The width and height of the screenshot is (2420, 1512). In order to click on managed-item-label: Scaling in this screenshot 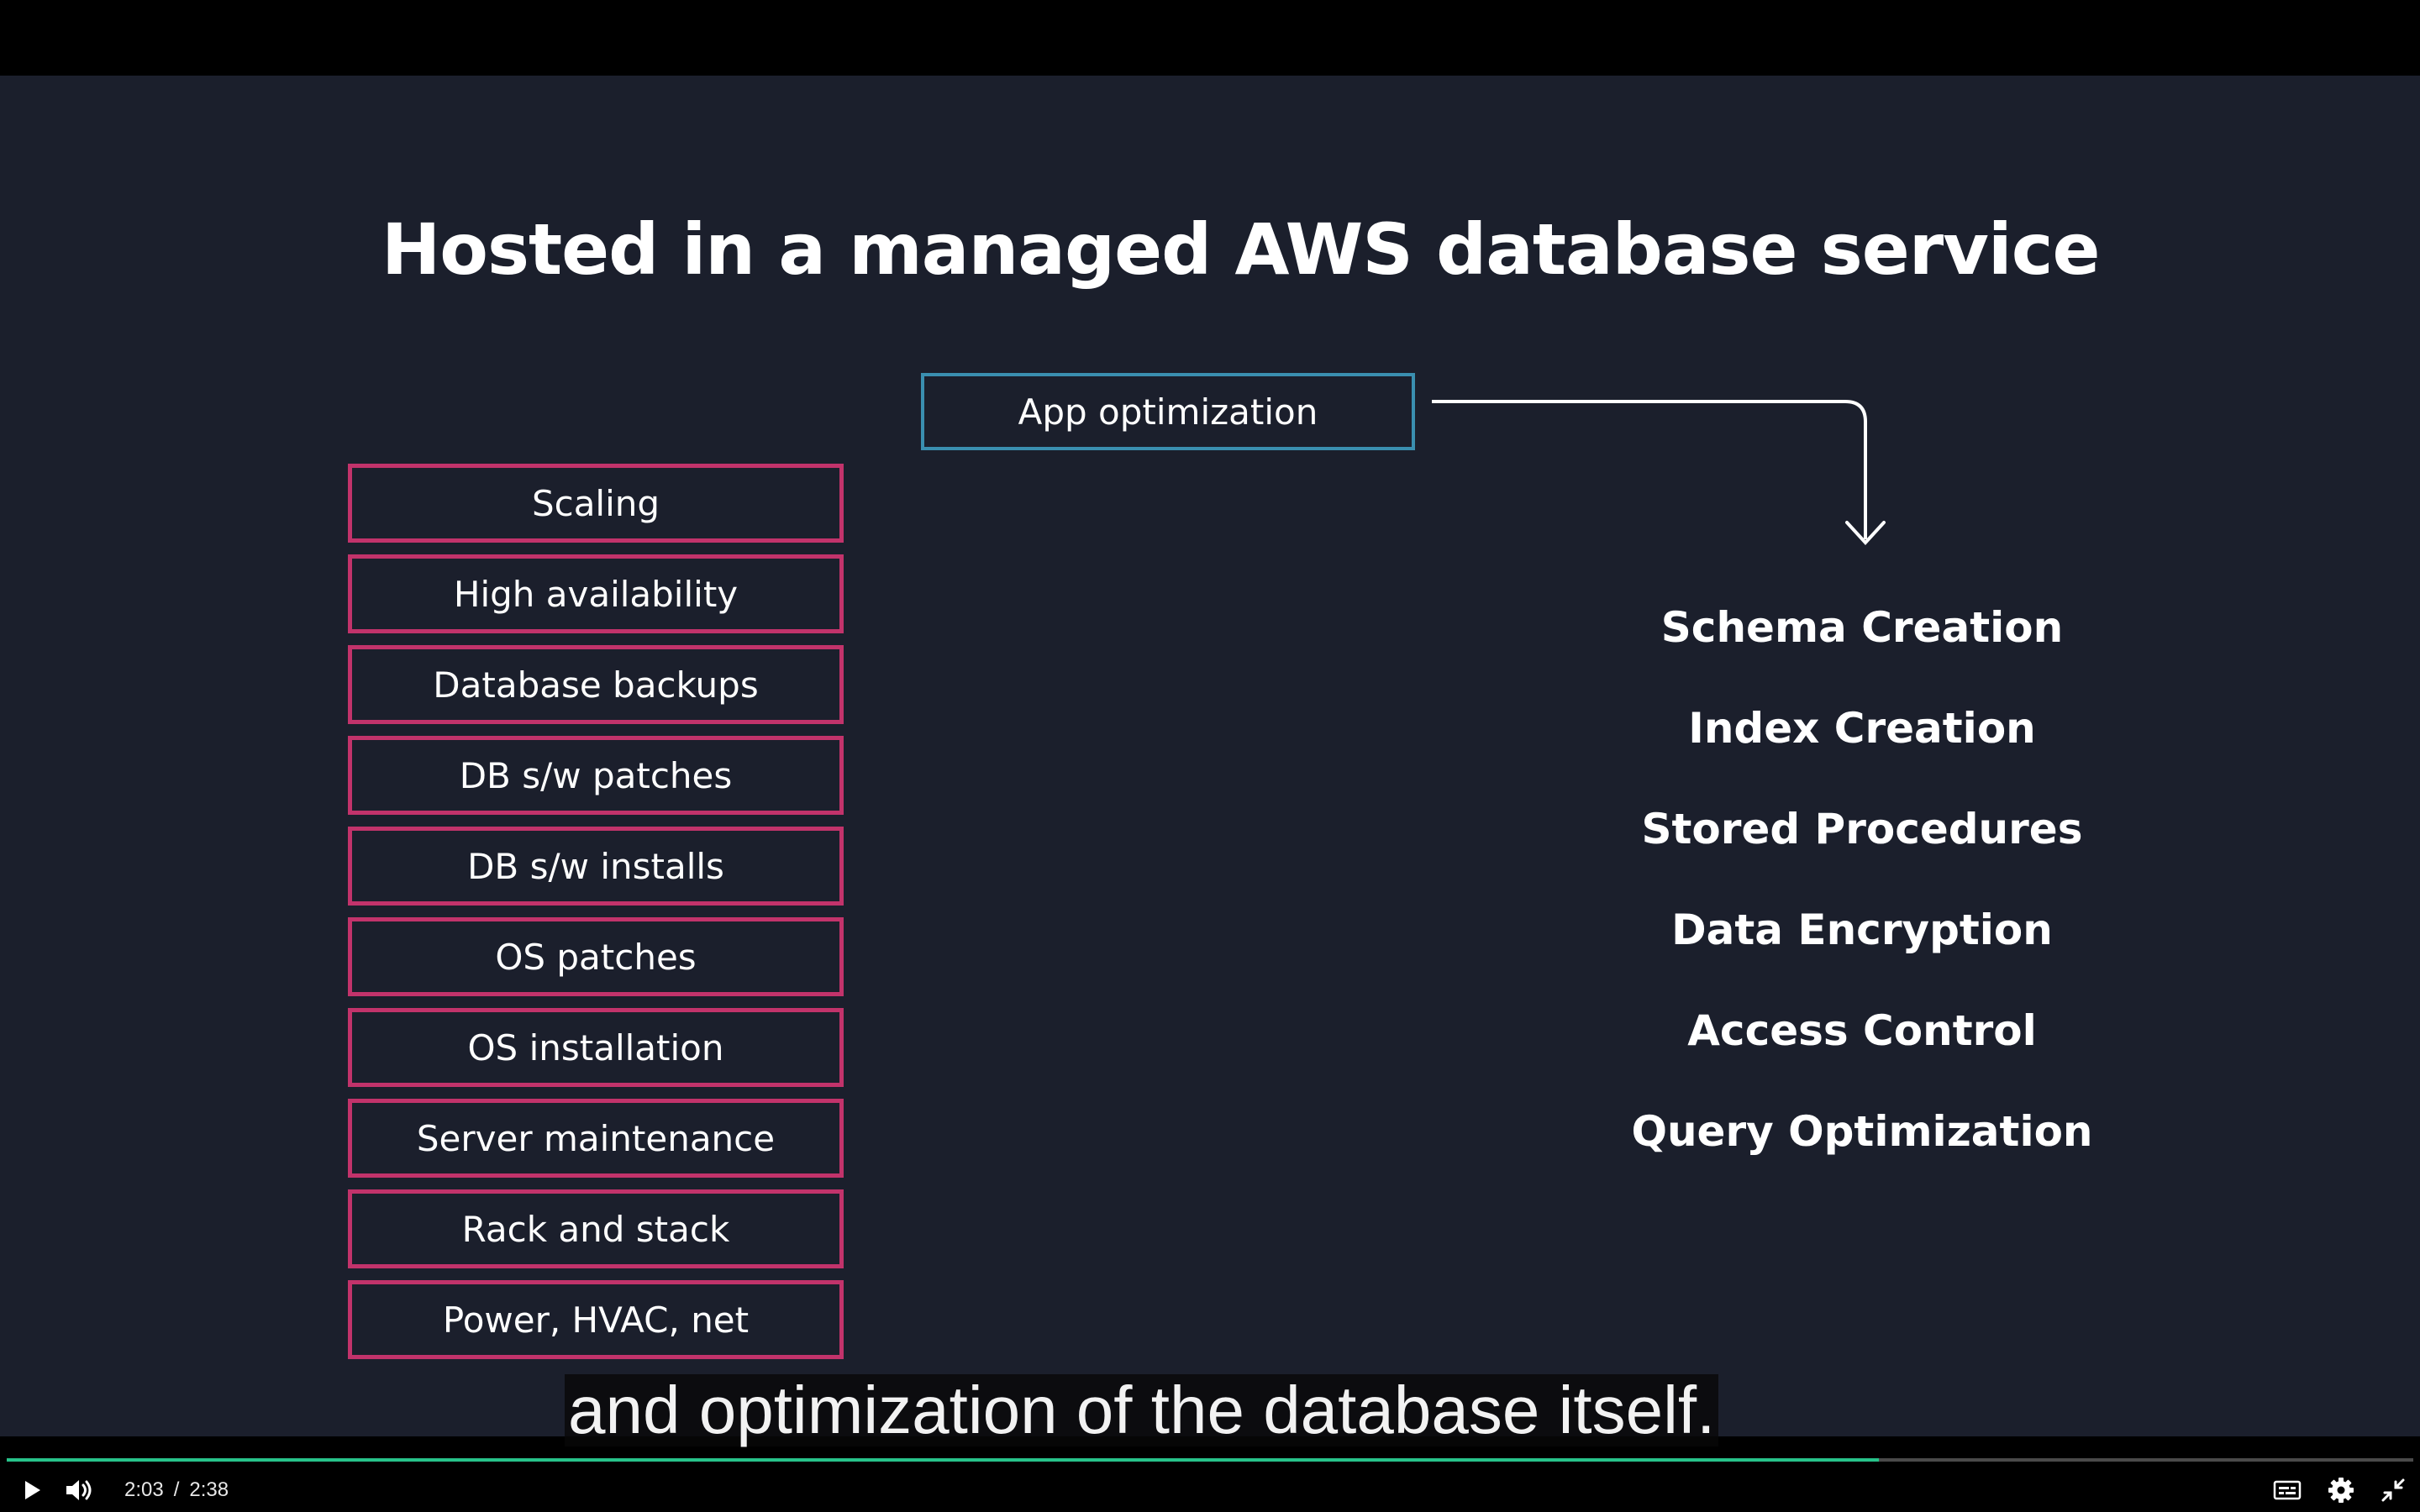, I will do `click(596, 503)`.